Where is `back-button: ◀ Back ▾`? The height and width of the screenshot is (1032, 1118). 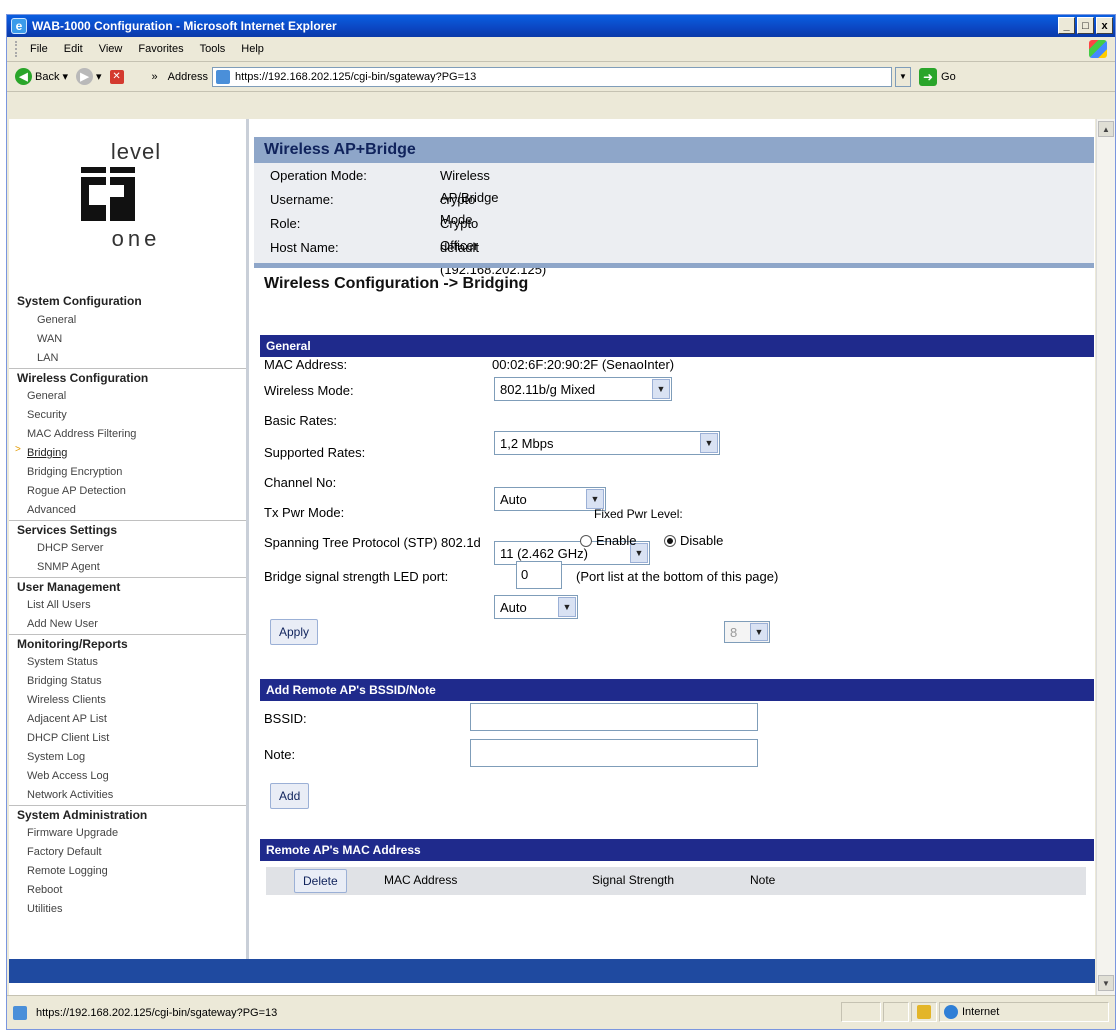 back-button: ◀ Back ▾ is located at coordinates (41, 76).